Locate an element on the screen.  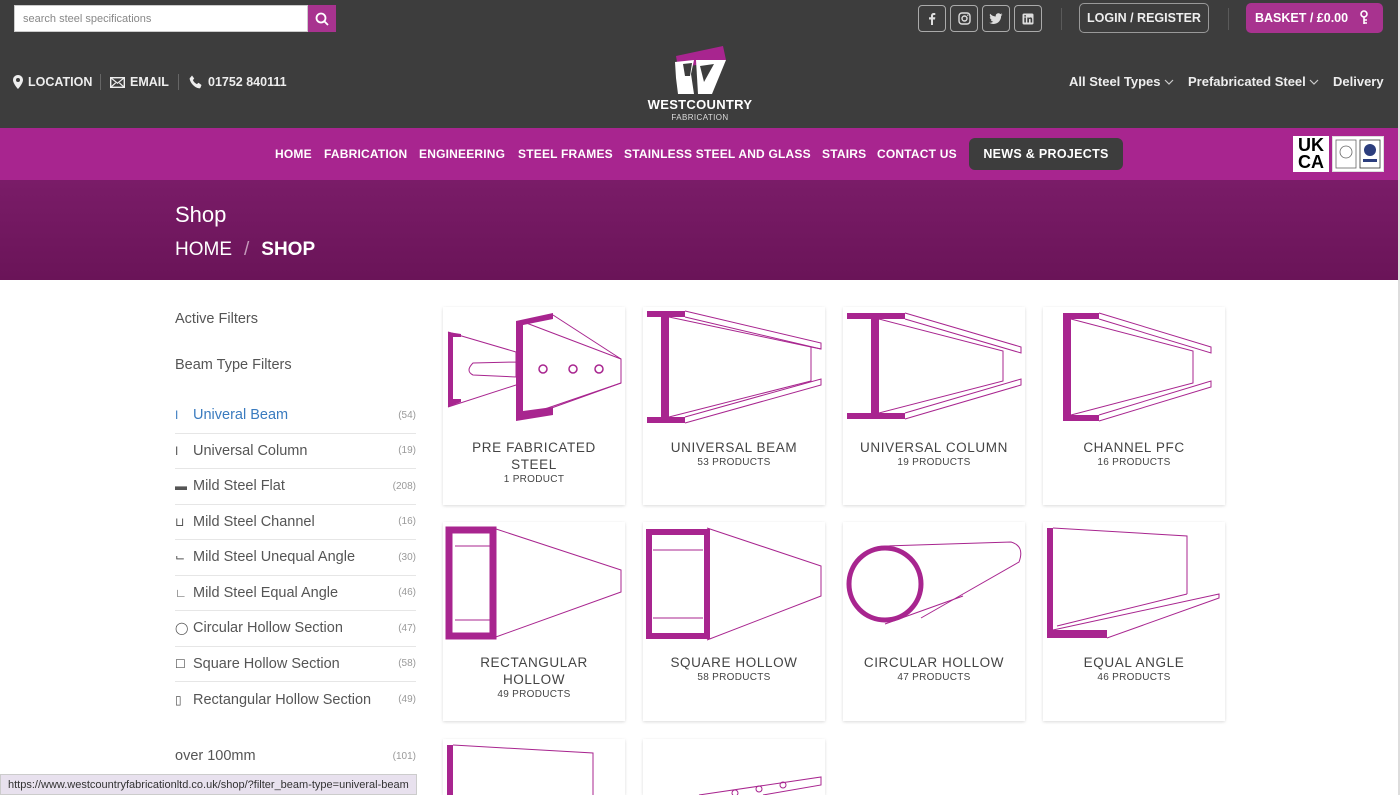
basket-button: BASKET / £0.00 is located at coordinates (1314, 18).